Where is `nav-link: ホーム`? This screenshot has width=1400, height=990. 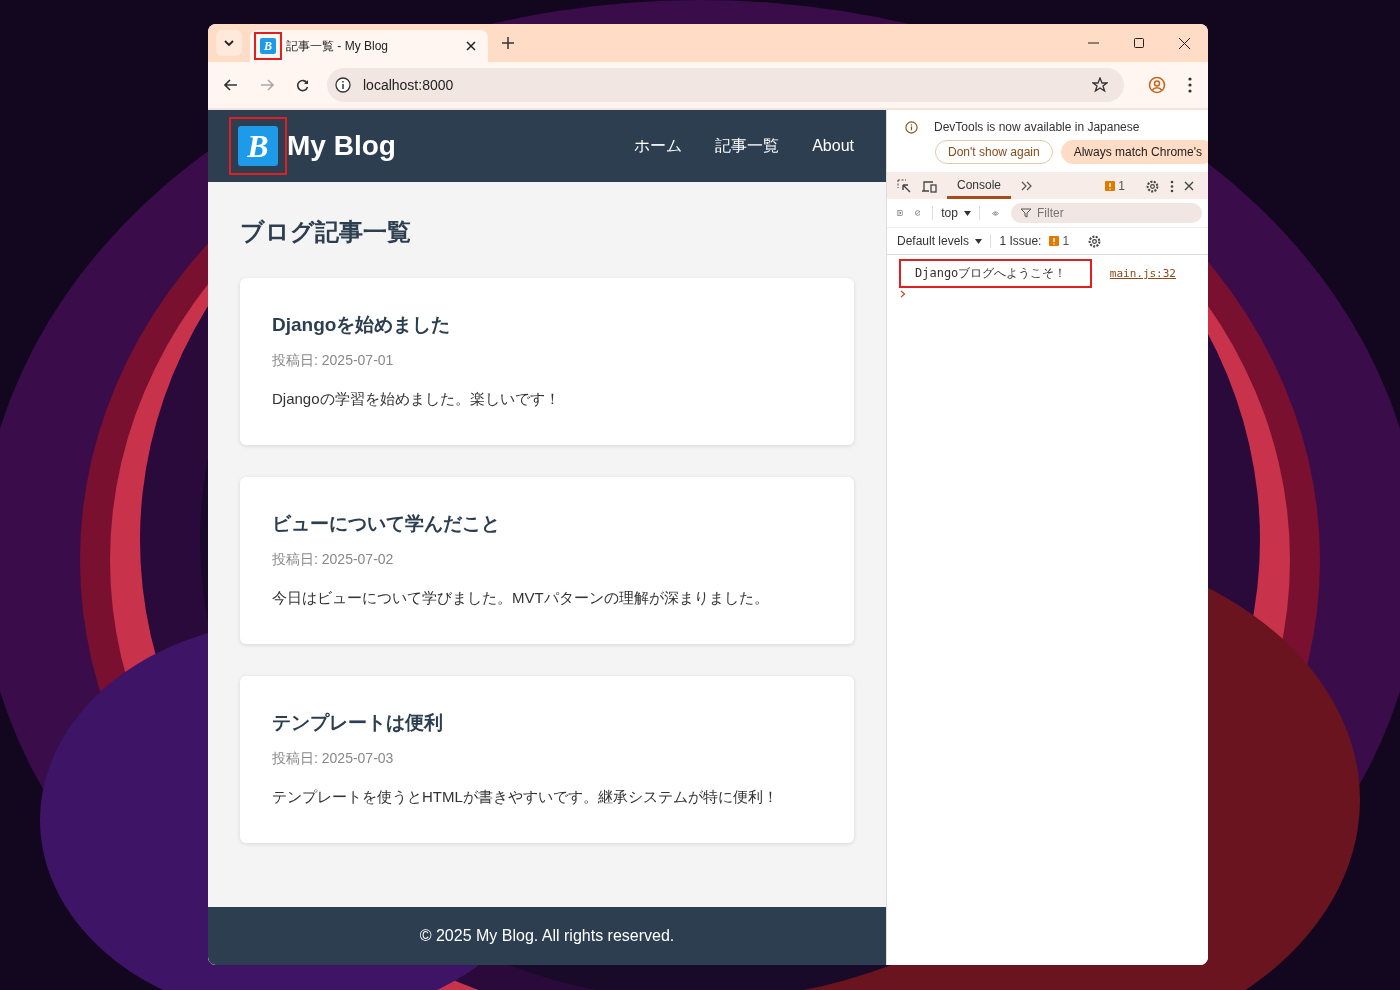 nav-link: ホーム is located at coordinates (658, 146).